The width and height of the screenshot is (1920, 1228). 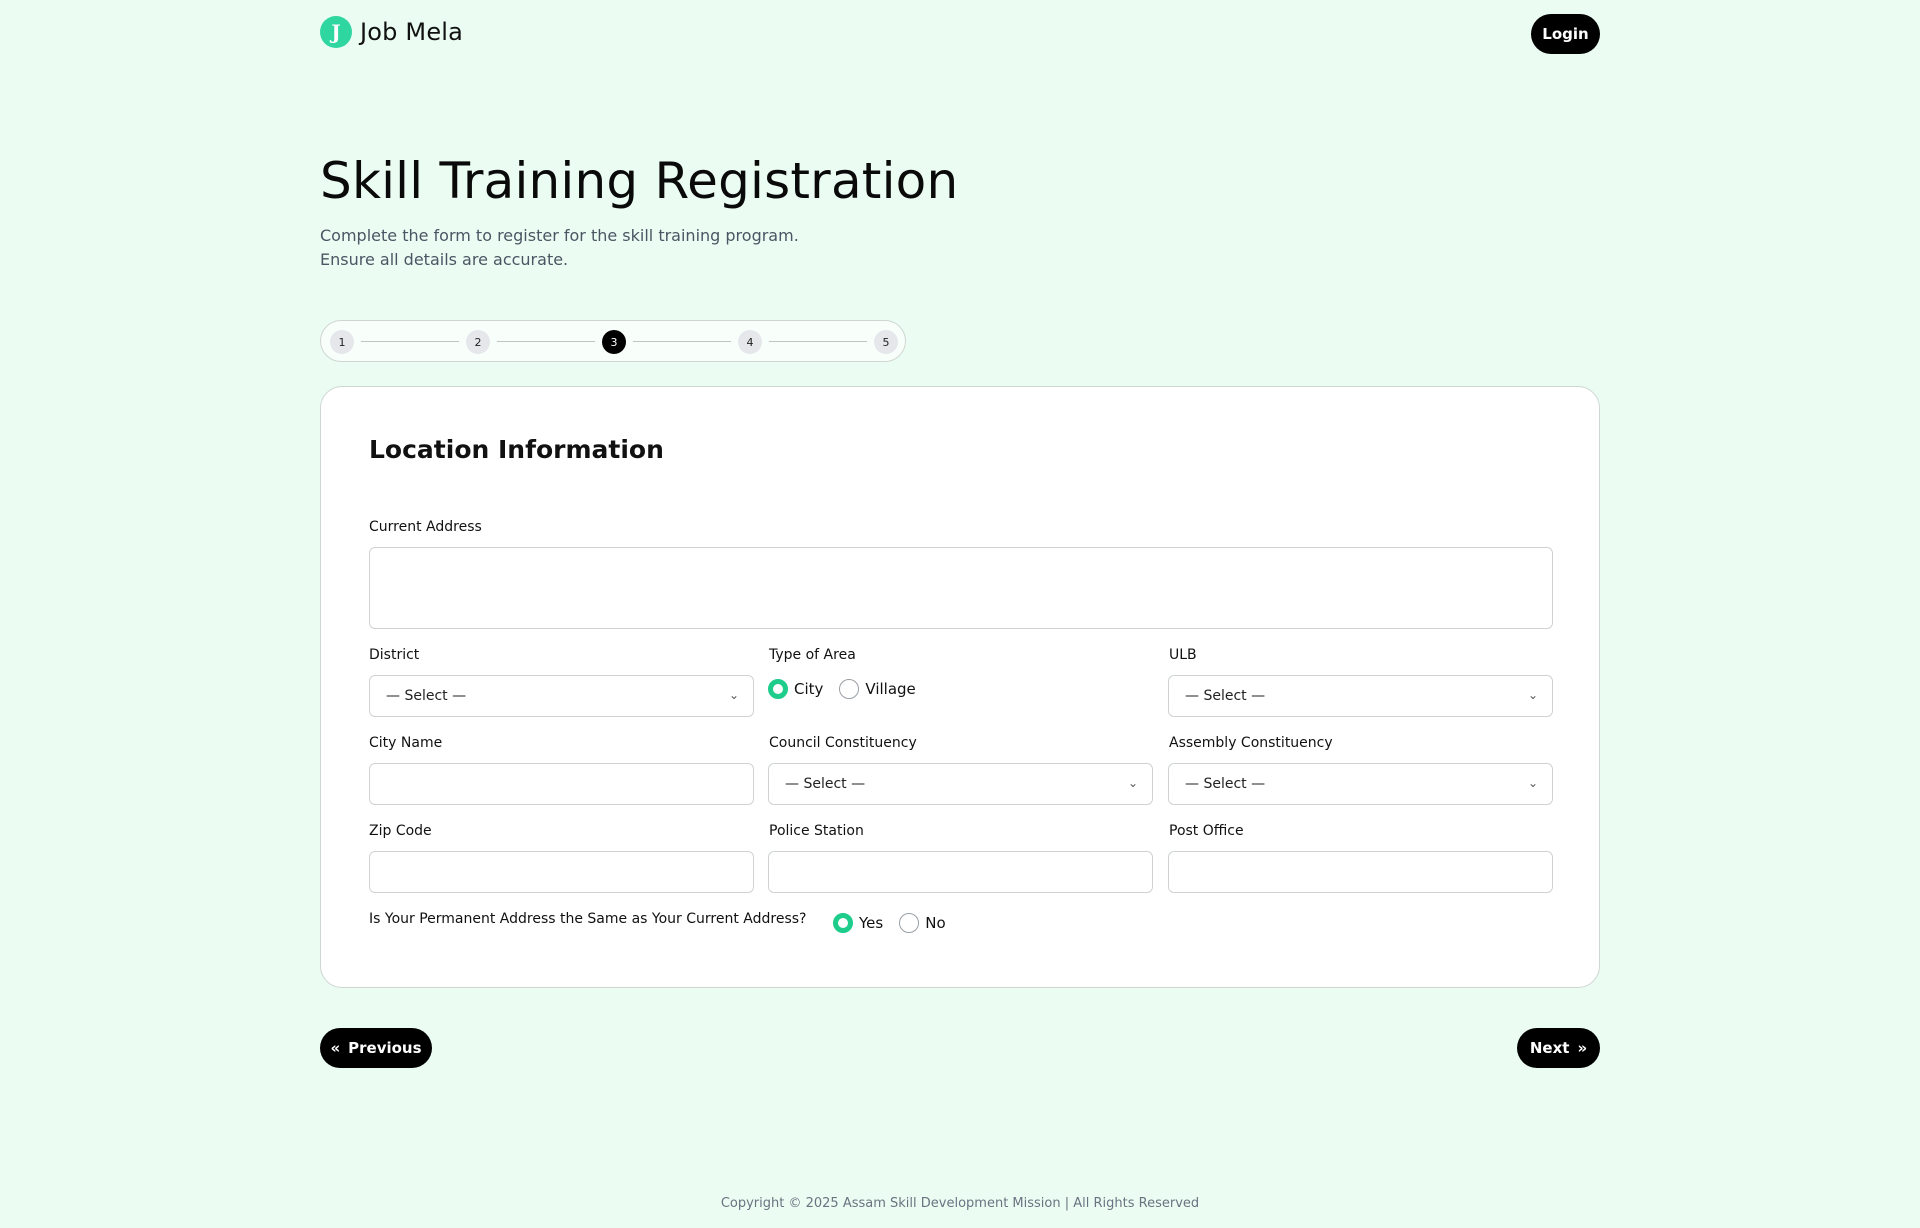 I want to click on assembly-selected-value: — Select —, so click(x=1225, y=784).